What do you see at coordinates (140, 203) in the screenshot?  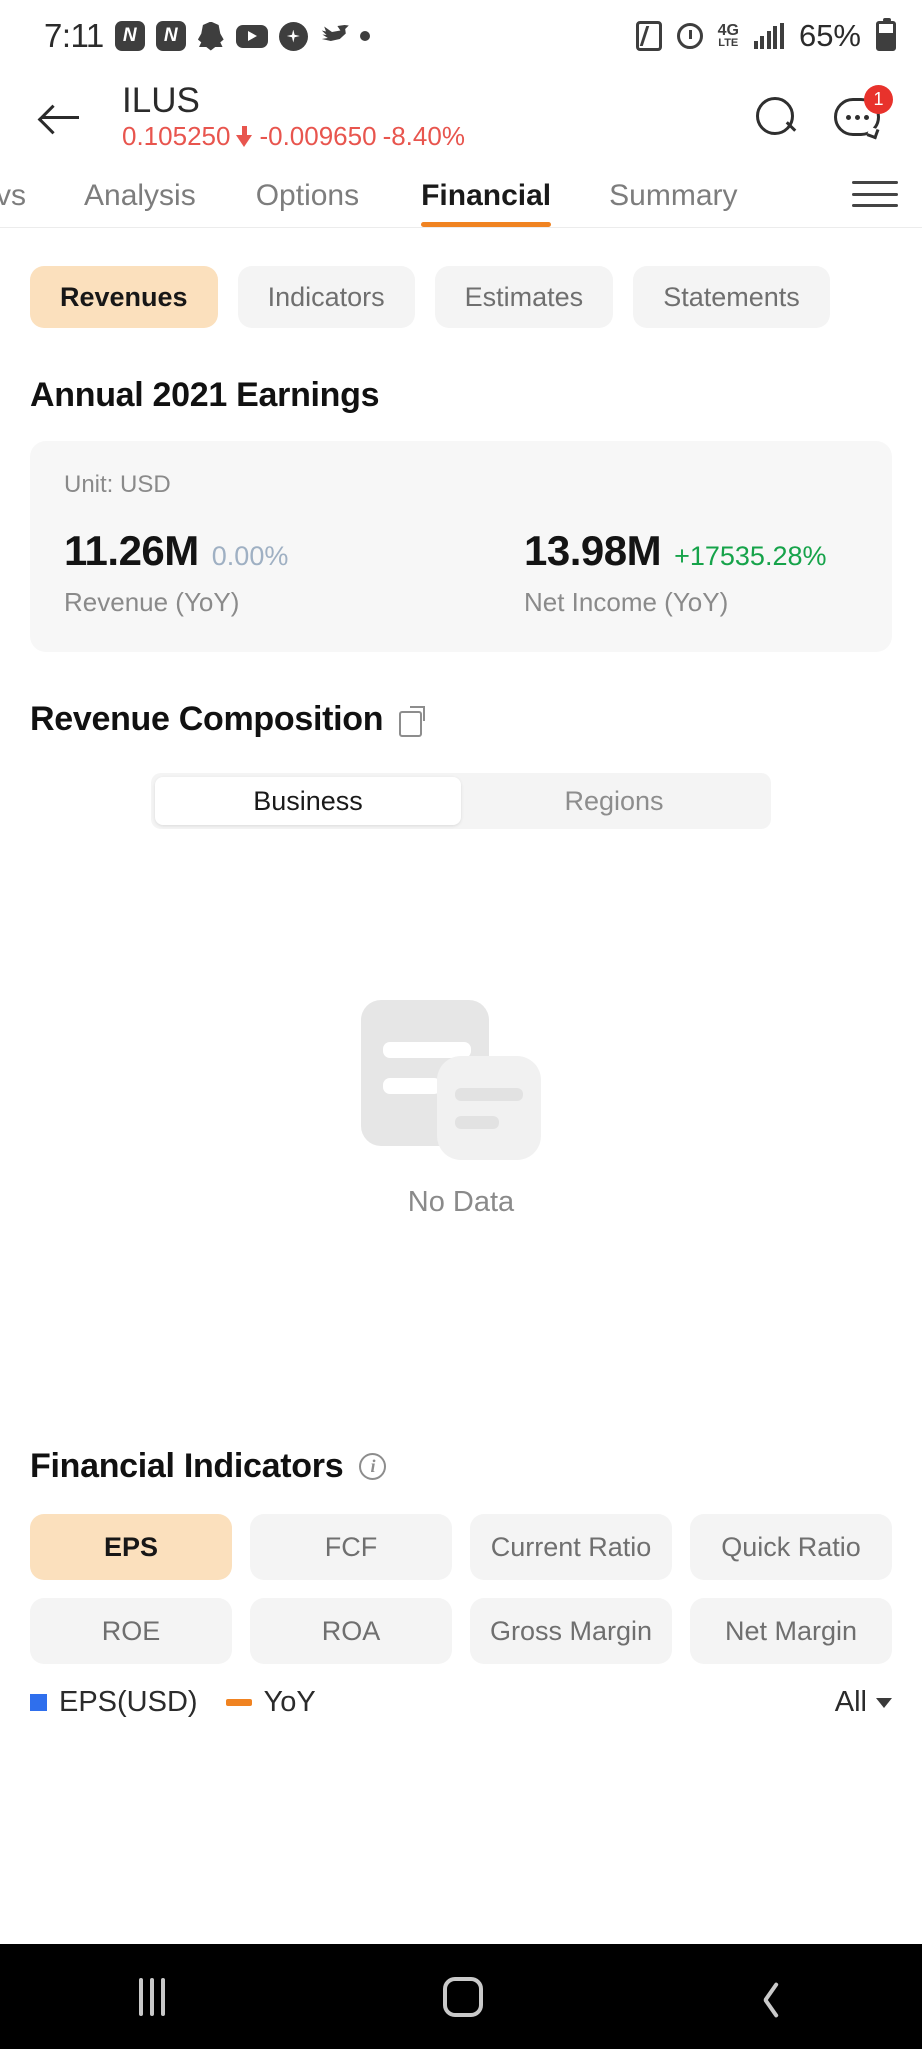 I see `tab-analysis: Analysis` at bounding box center [140, 203].